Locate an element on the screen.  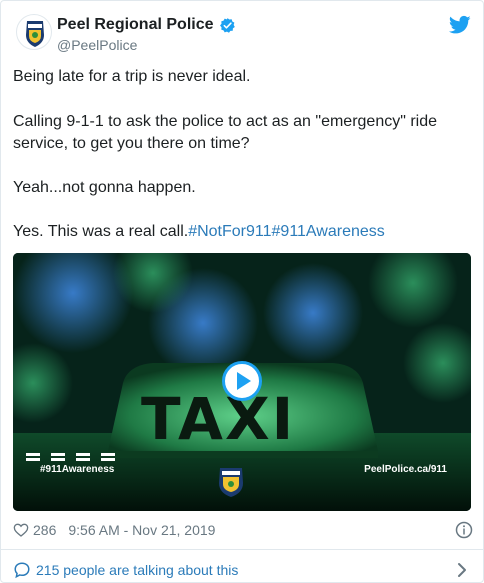
tweet-line-1: Being late for a trip is never ideal. is located at coordinates (132, 76).